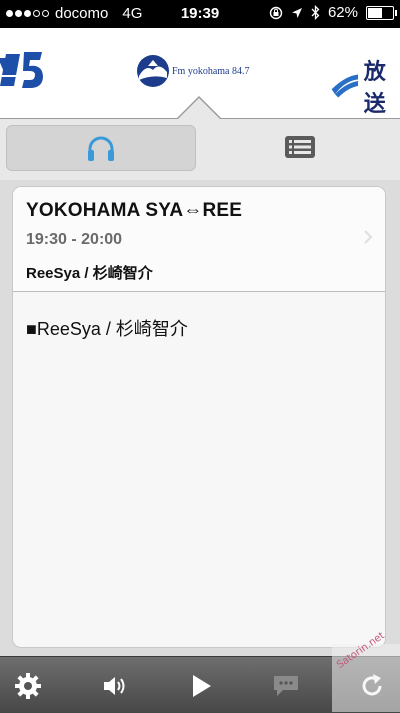 This screenshot has width=400, height=713. Describe the element at coordinates (200, 149) in the screenshot. I see `view-tab-bar` at that location.